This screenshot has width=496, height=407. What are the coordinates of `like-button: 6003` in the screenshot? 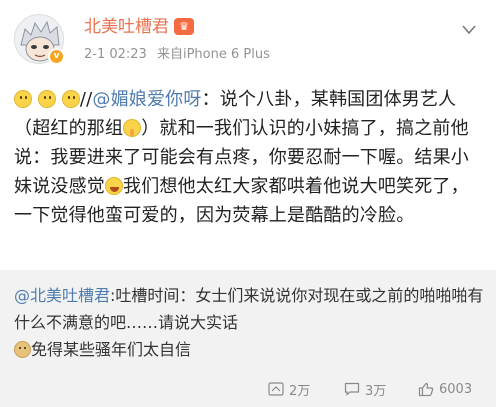 It's located at (445, 389).